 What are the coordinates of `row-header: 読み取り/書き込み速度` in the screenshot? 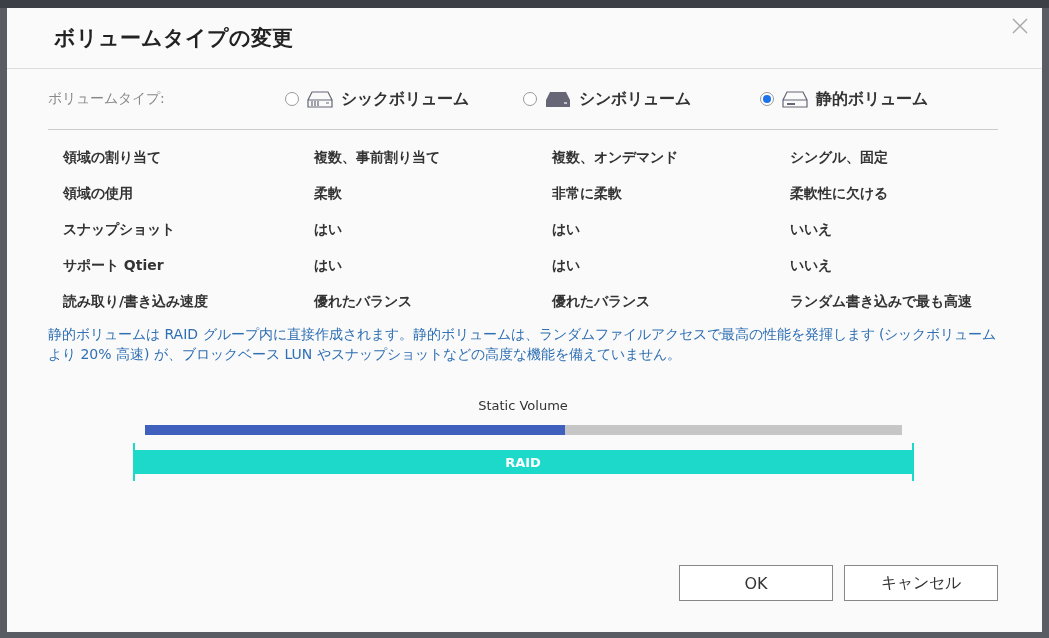 It's located at (136, 301).